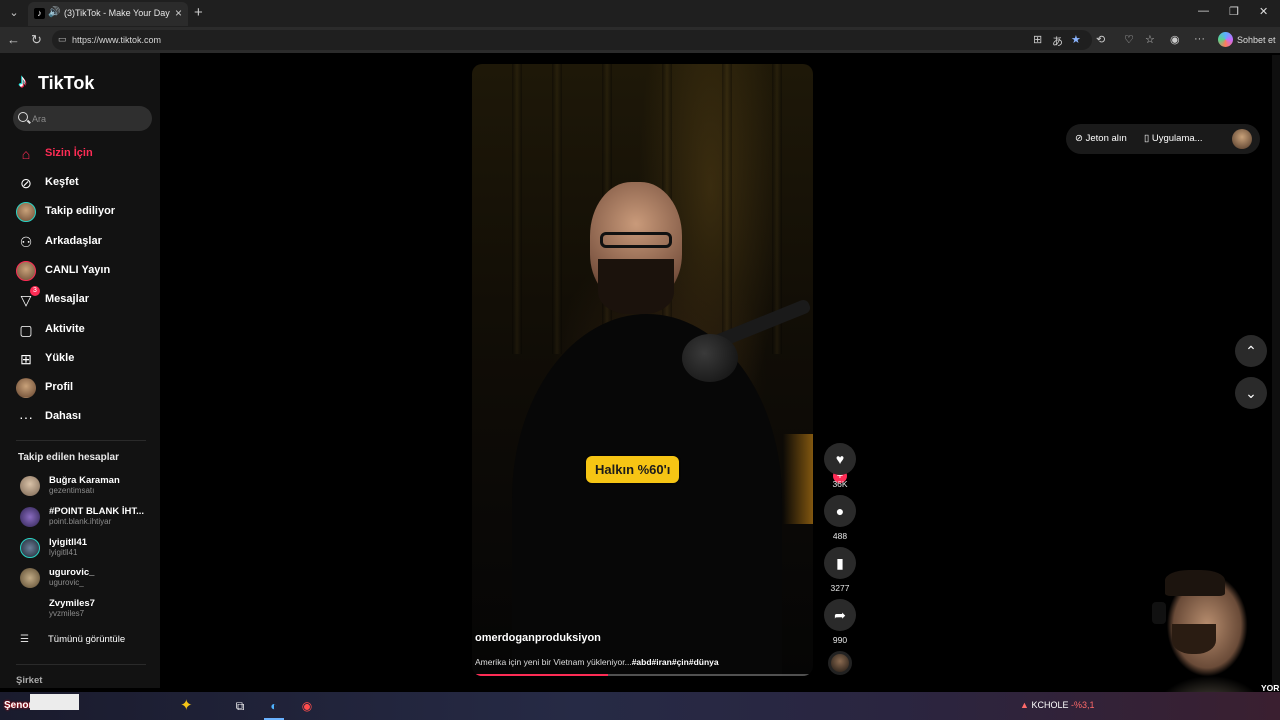 The width and height of the screenshot is (1280, 720). I want to click on like-count: 36K, so click(840, 484).